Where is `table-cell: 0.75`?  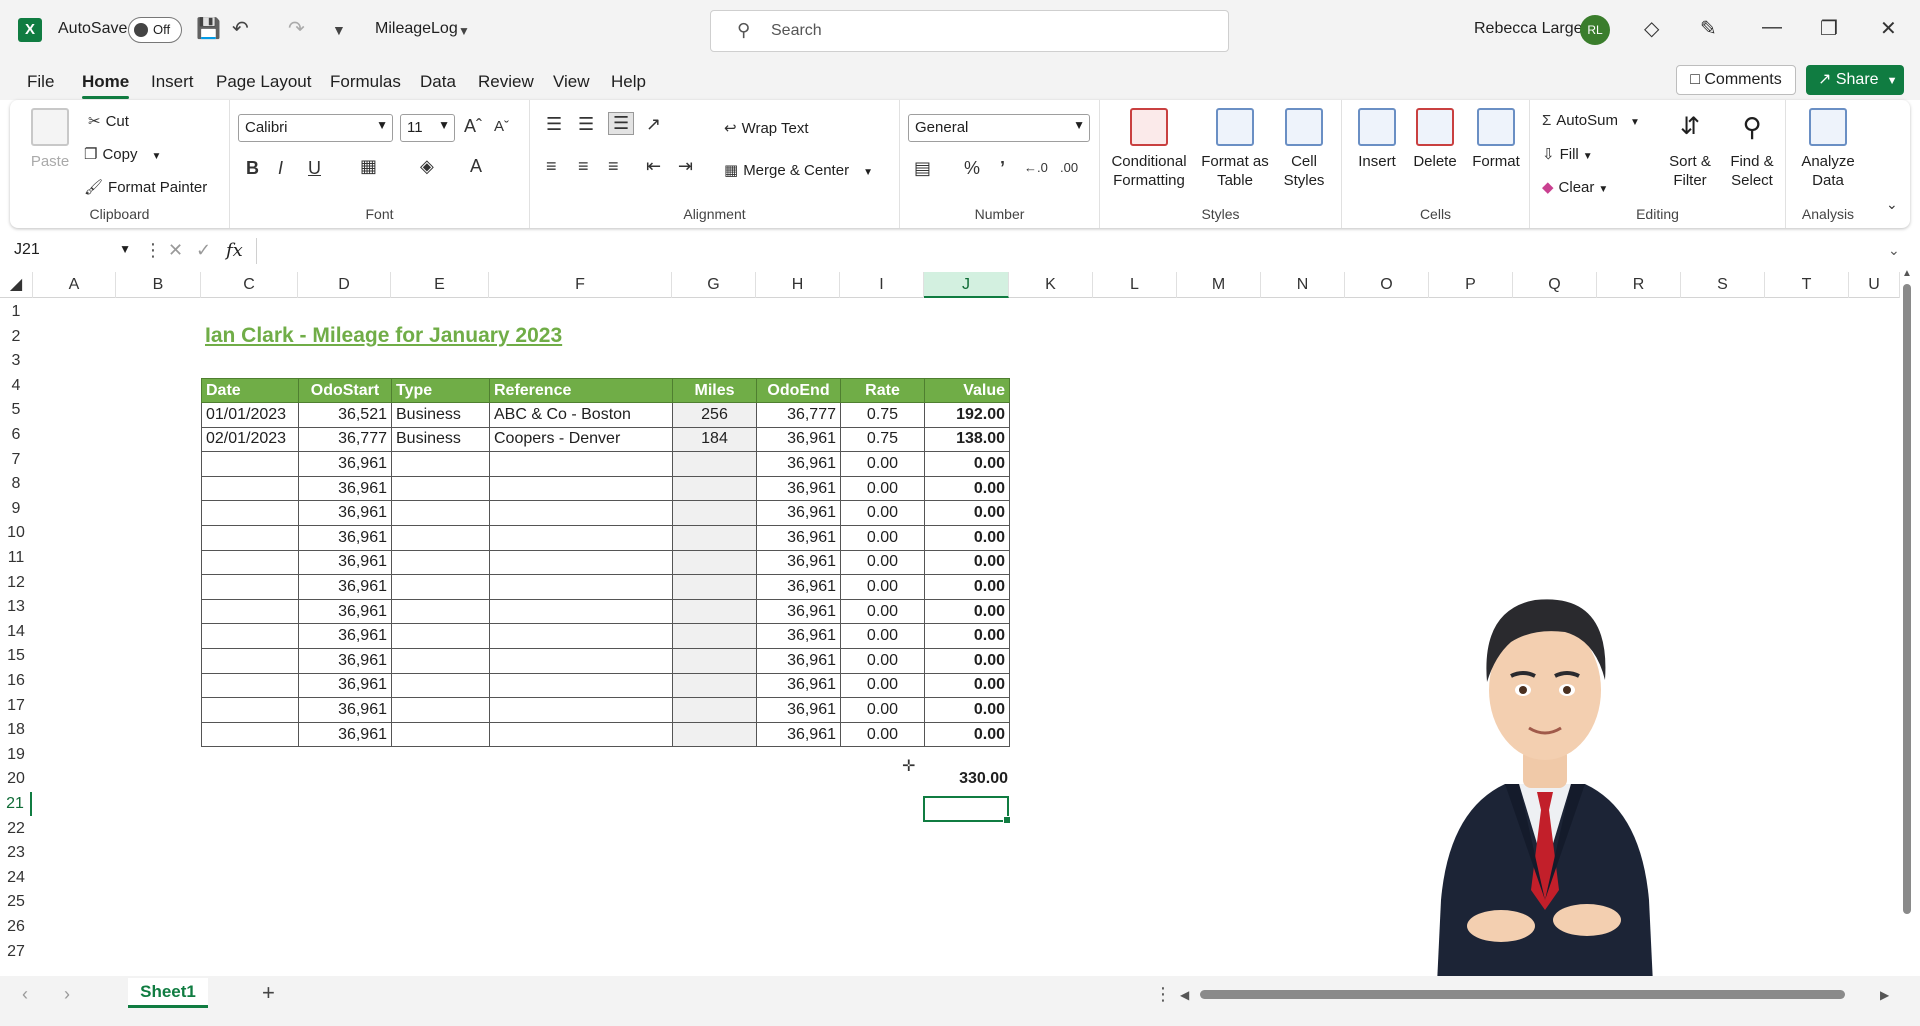 table-cell: 0.75 is located at coordinates (882, 415).